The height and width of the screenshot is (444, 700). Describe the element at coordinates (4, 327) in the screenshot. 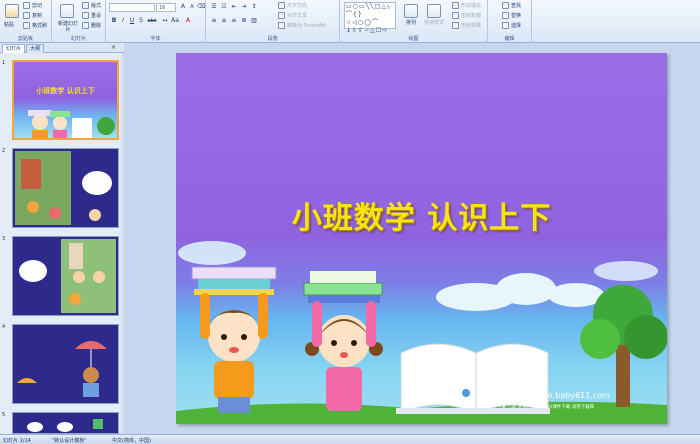

I see `slide-number: 4` at that location.